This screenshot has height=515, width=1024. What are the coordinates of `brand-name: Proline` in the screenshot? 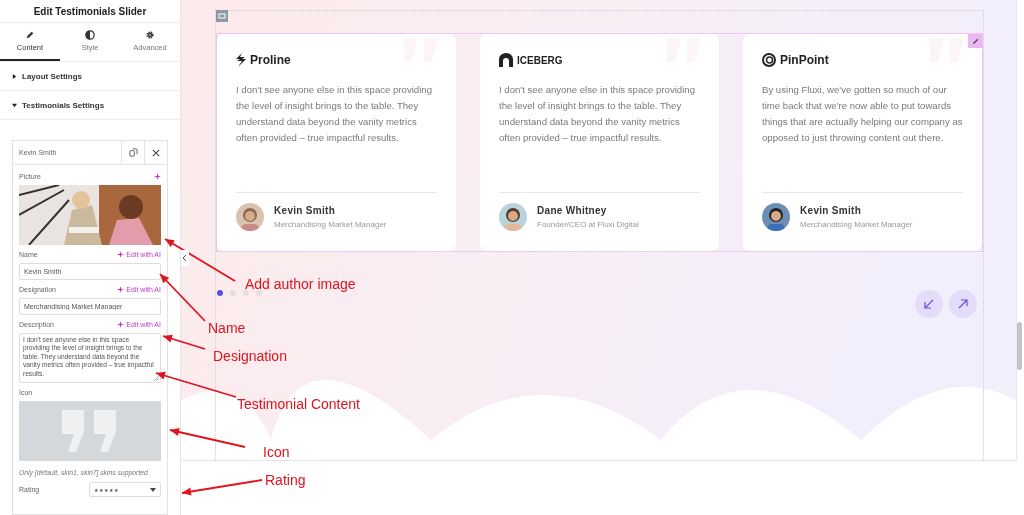 It's located at (270, 60).